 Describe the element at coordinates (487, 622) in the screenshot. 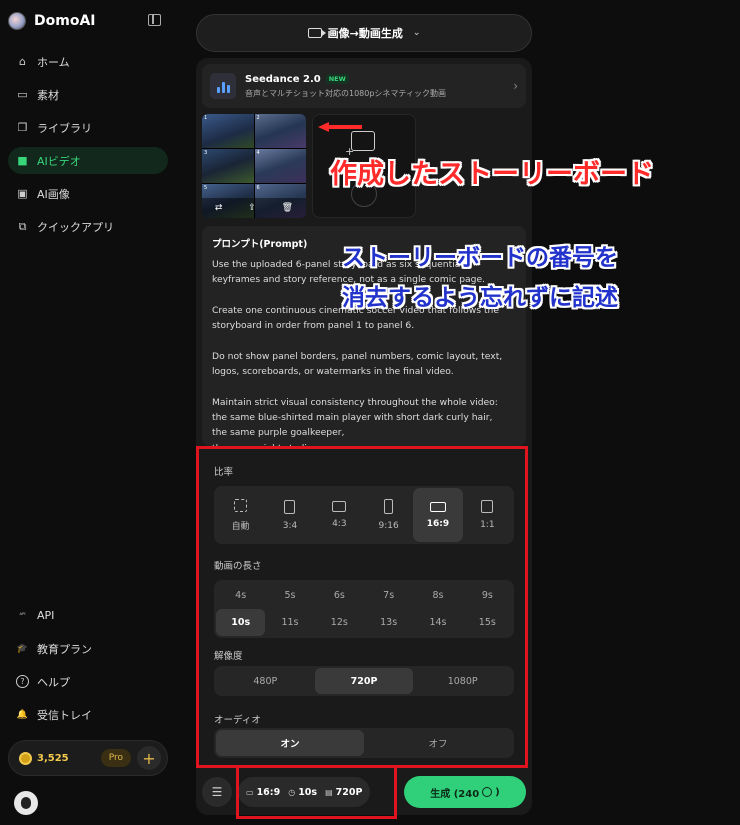

I see `duration-option: 15s` at that location.